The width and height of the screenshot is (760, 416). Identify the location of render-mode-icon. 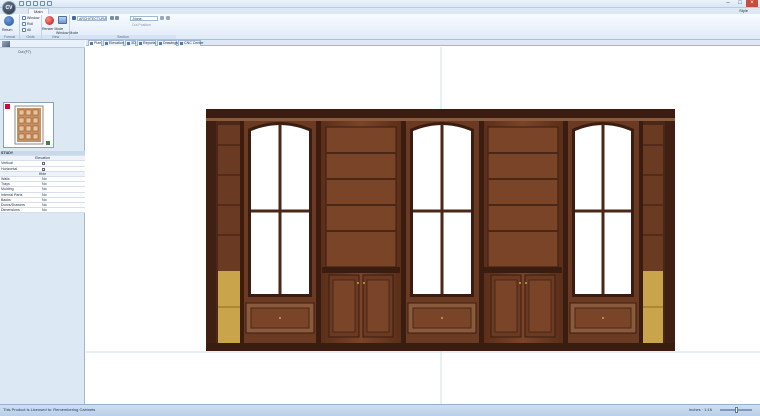
(49, 20).